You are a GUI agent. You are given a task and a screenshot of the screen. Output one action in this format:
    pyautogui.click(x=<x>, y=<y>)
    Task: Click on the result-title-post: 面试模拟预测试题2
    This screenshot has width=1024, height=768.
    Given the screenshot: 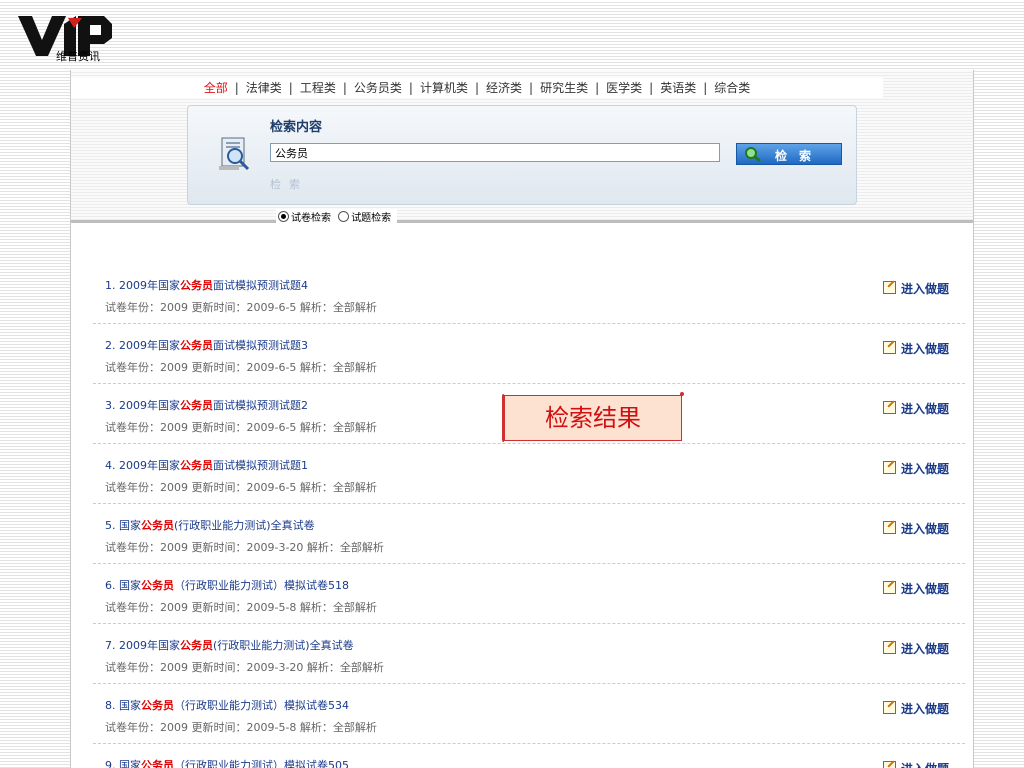 What is the action you would take?
    pyautogui.click(x=260, y=405)
    